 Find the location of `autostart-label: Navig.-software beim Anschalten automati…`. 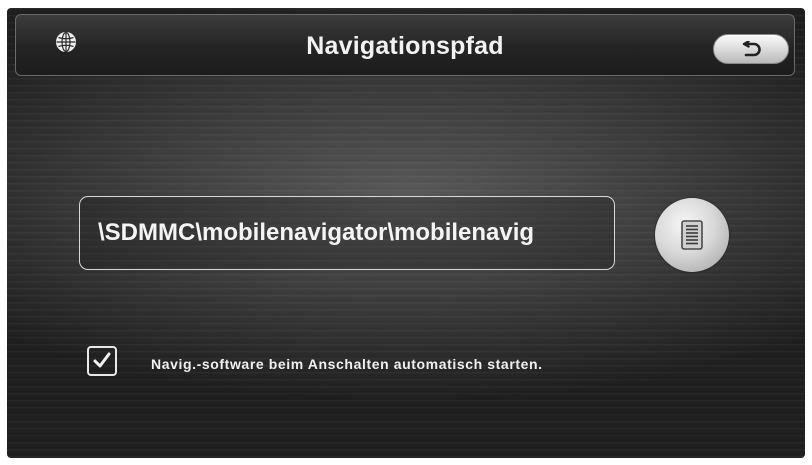

autostart-label: Navig.-software beim Anschalten automati… is located at coordinates (347, 364).